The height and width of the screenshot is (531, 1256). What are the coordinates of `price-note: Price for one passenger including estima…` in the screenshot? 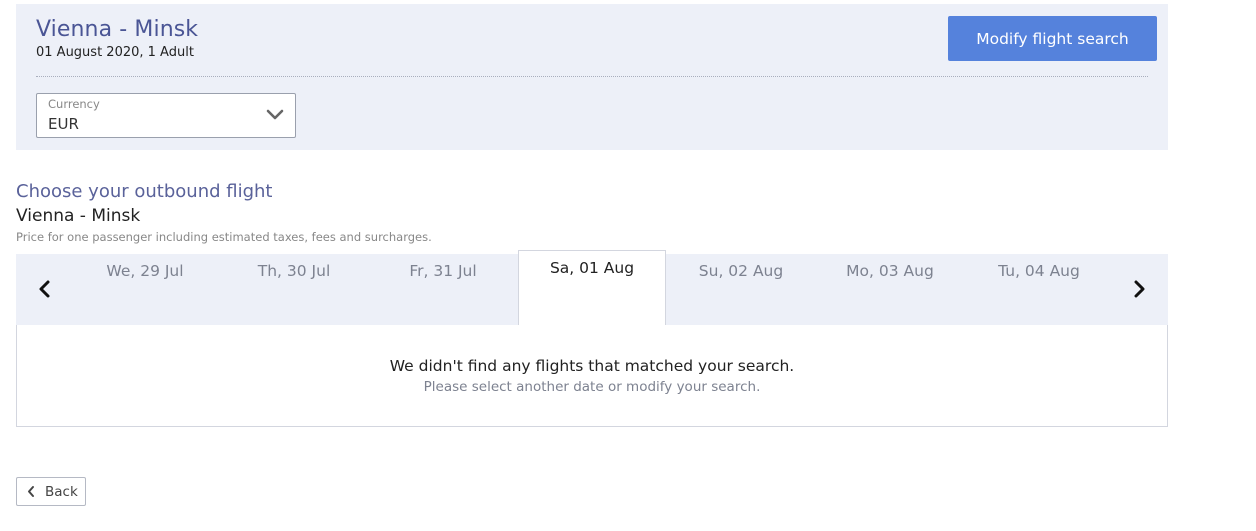 It's located at (224, 237).